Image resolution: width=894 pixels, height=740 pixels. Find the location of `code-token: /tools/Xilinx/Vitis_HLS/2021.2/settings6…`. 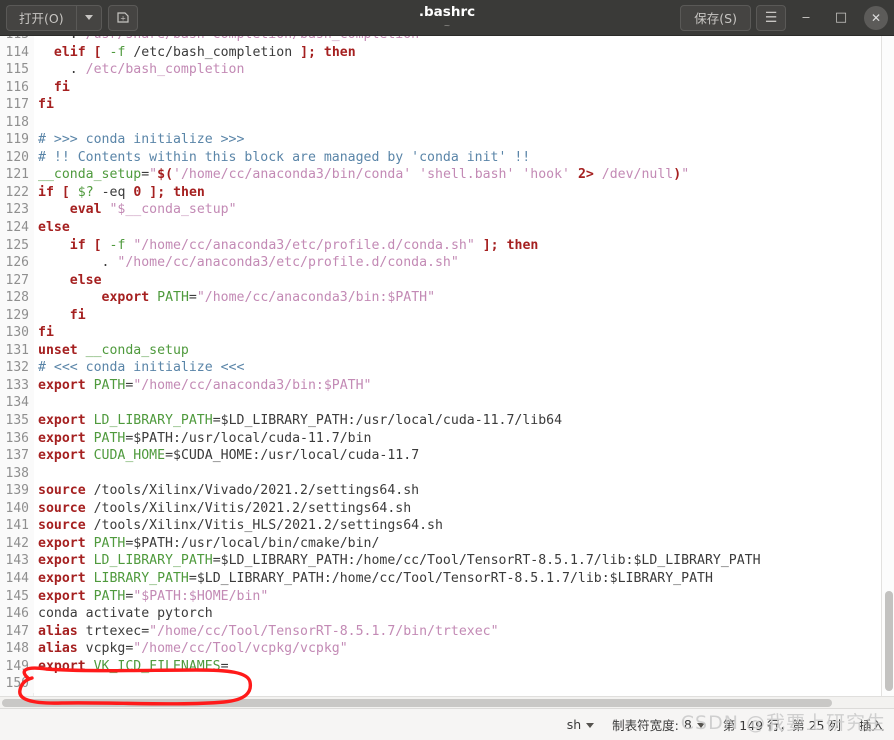

code-token: /tools/Xilinx/Vitis_HLS/2021.2/settings6… is located at coordinates (264, 526).